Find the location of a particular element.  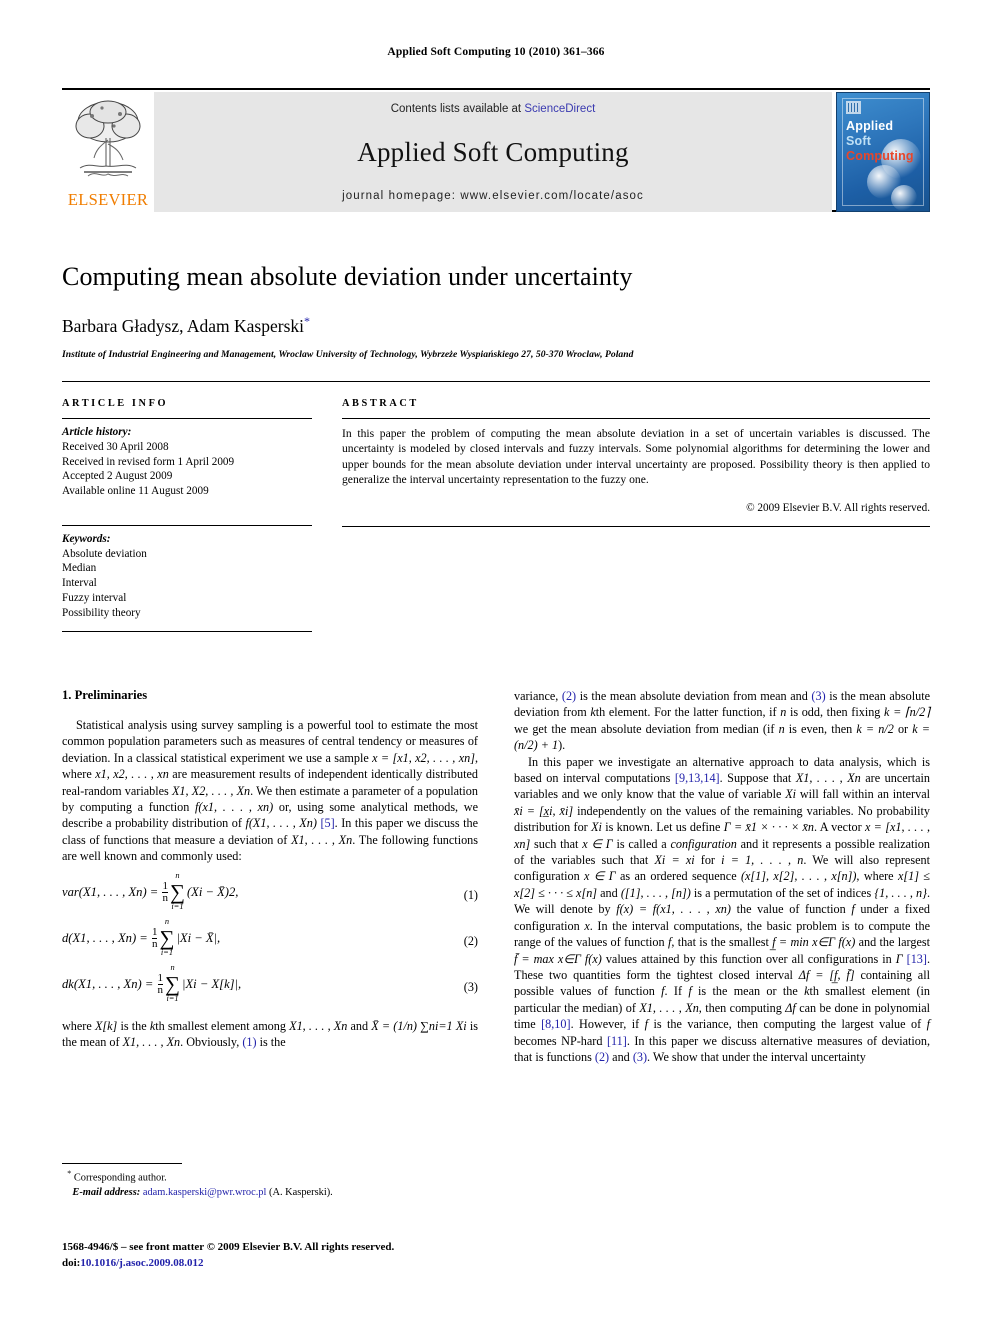

keyword-item: Median is located at coordinates (79, 568).